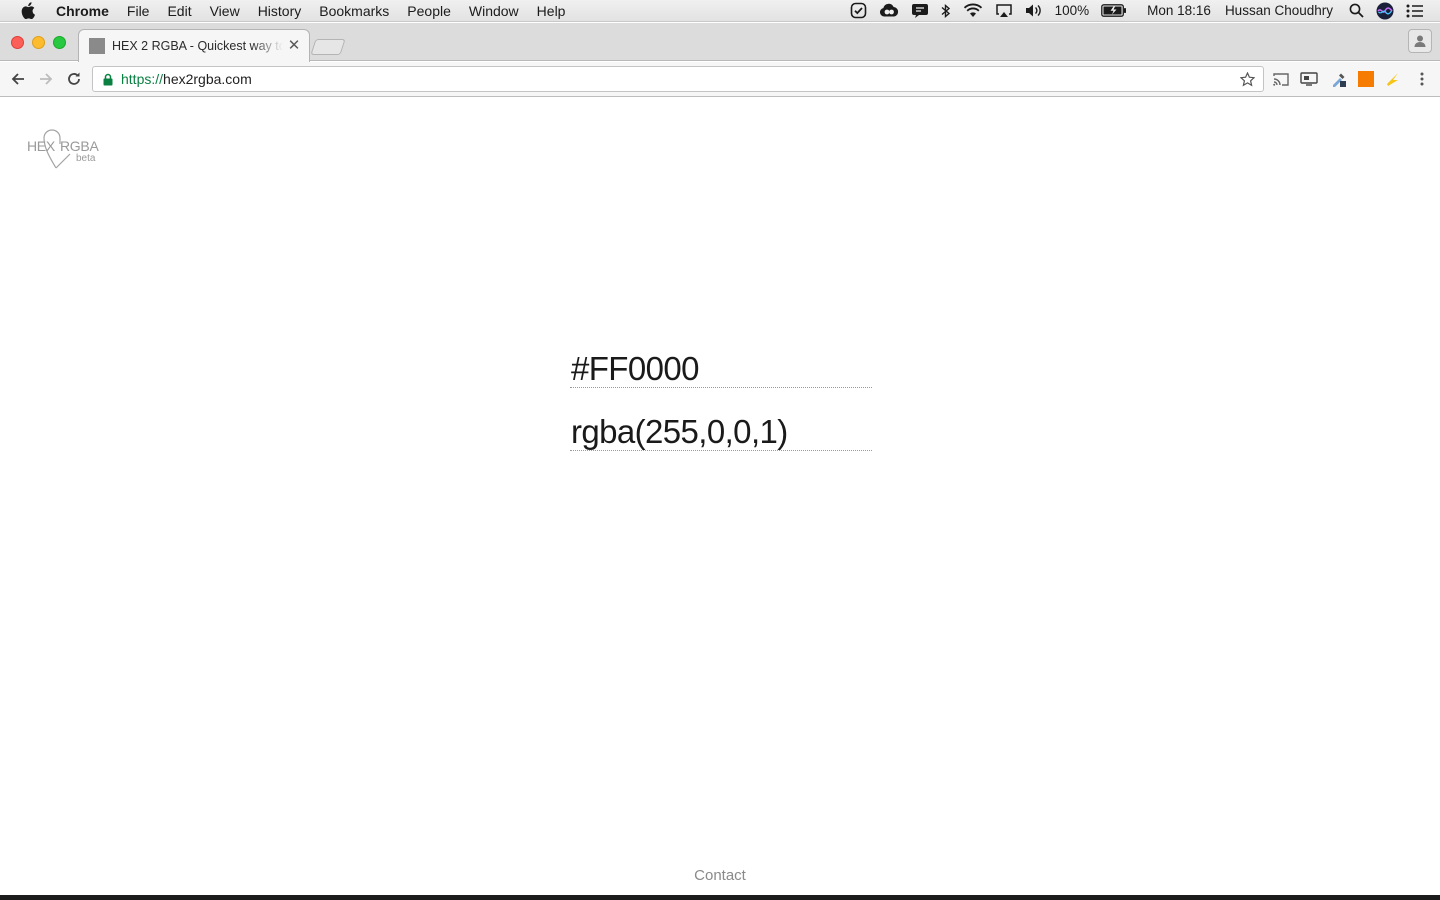  I want to click on logo-text-beta: beta, so click(86, 158).